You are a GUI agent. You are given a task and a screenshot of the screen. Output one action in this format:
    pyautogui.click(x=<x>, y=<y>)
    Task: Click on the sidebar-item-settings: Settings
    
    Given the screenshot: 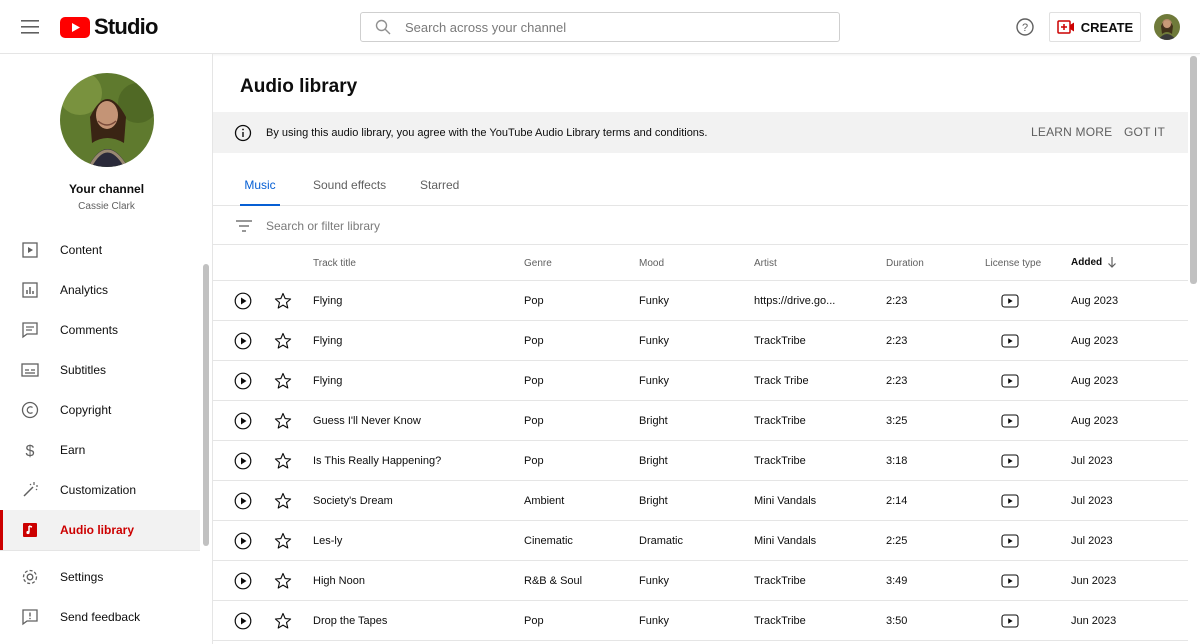 What is the action you would take?
    pyautogui.click(x=100, y=577)
    